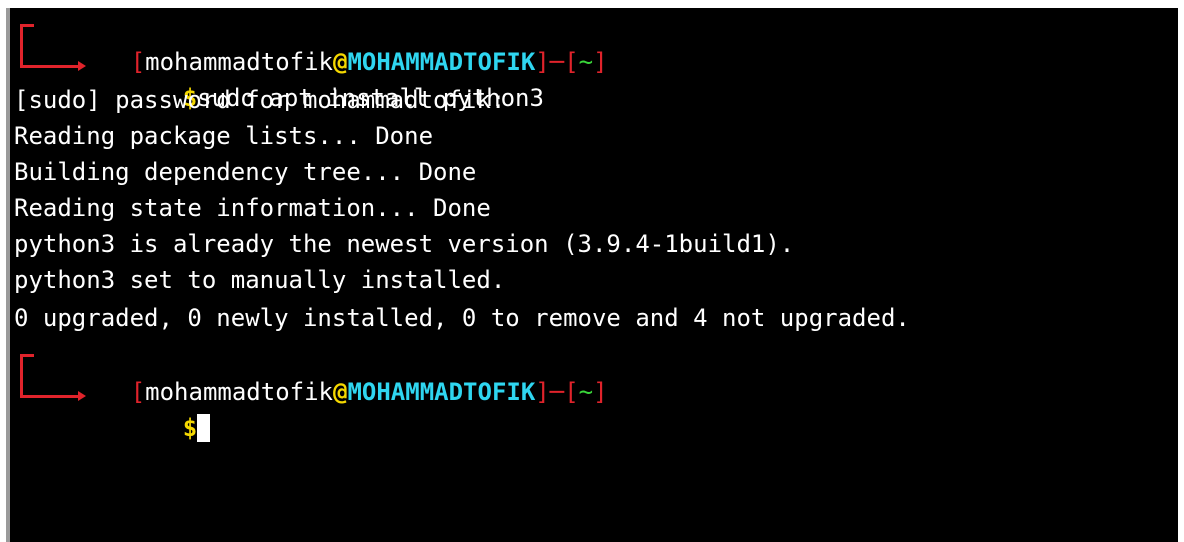 The width and height of the screenshot is (1184, 542). Describe the element at coordinates (320, 78) in the screenshot. I see `command-line-1: $sudo apt install python3` at that location.